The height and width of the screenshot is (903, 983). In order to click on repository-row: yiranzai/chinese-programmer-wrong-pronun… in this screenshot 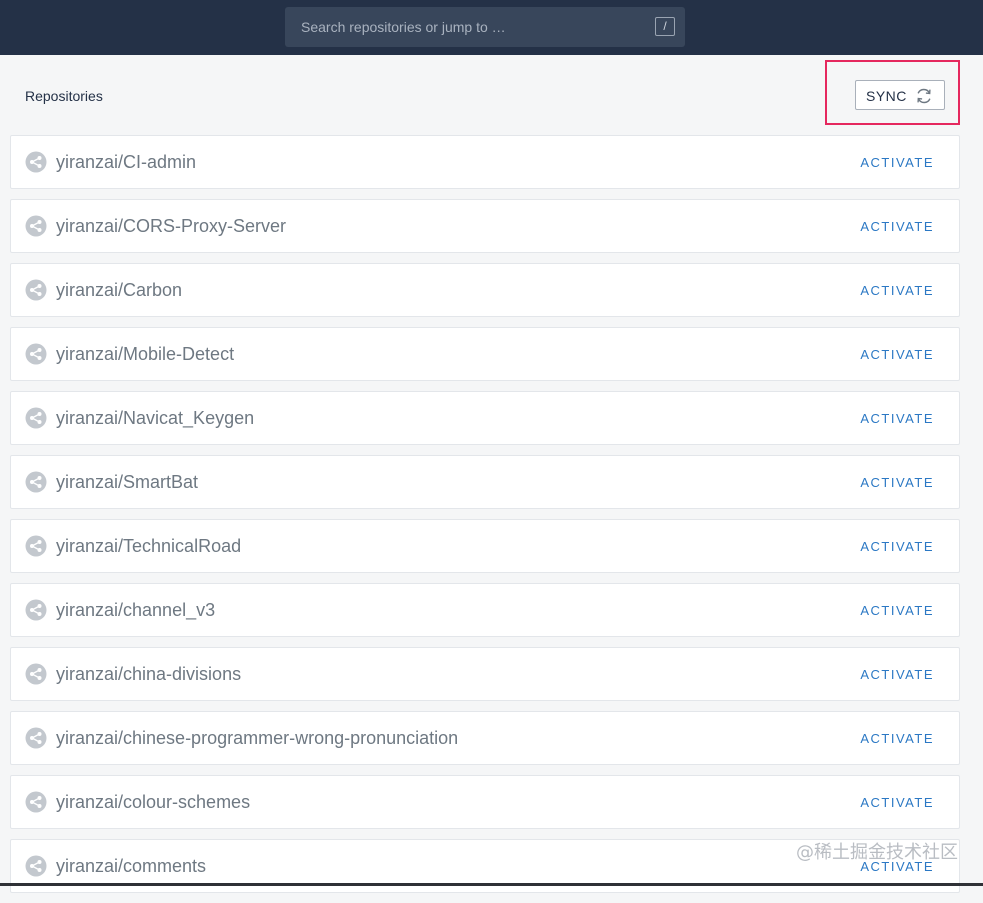, I will do `click(485, 738)`.